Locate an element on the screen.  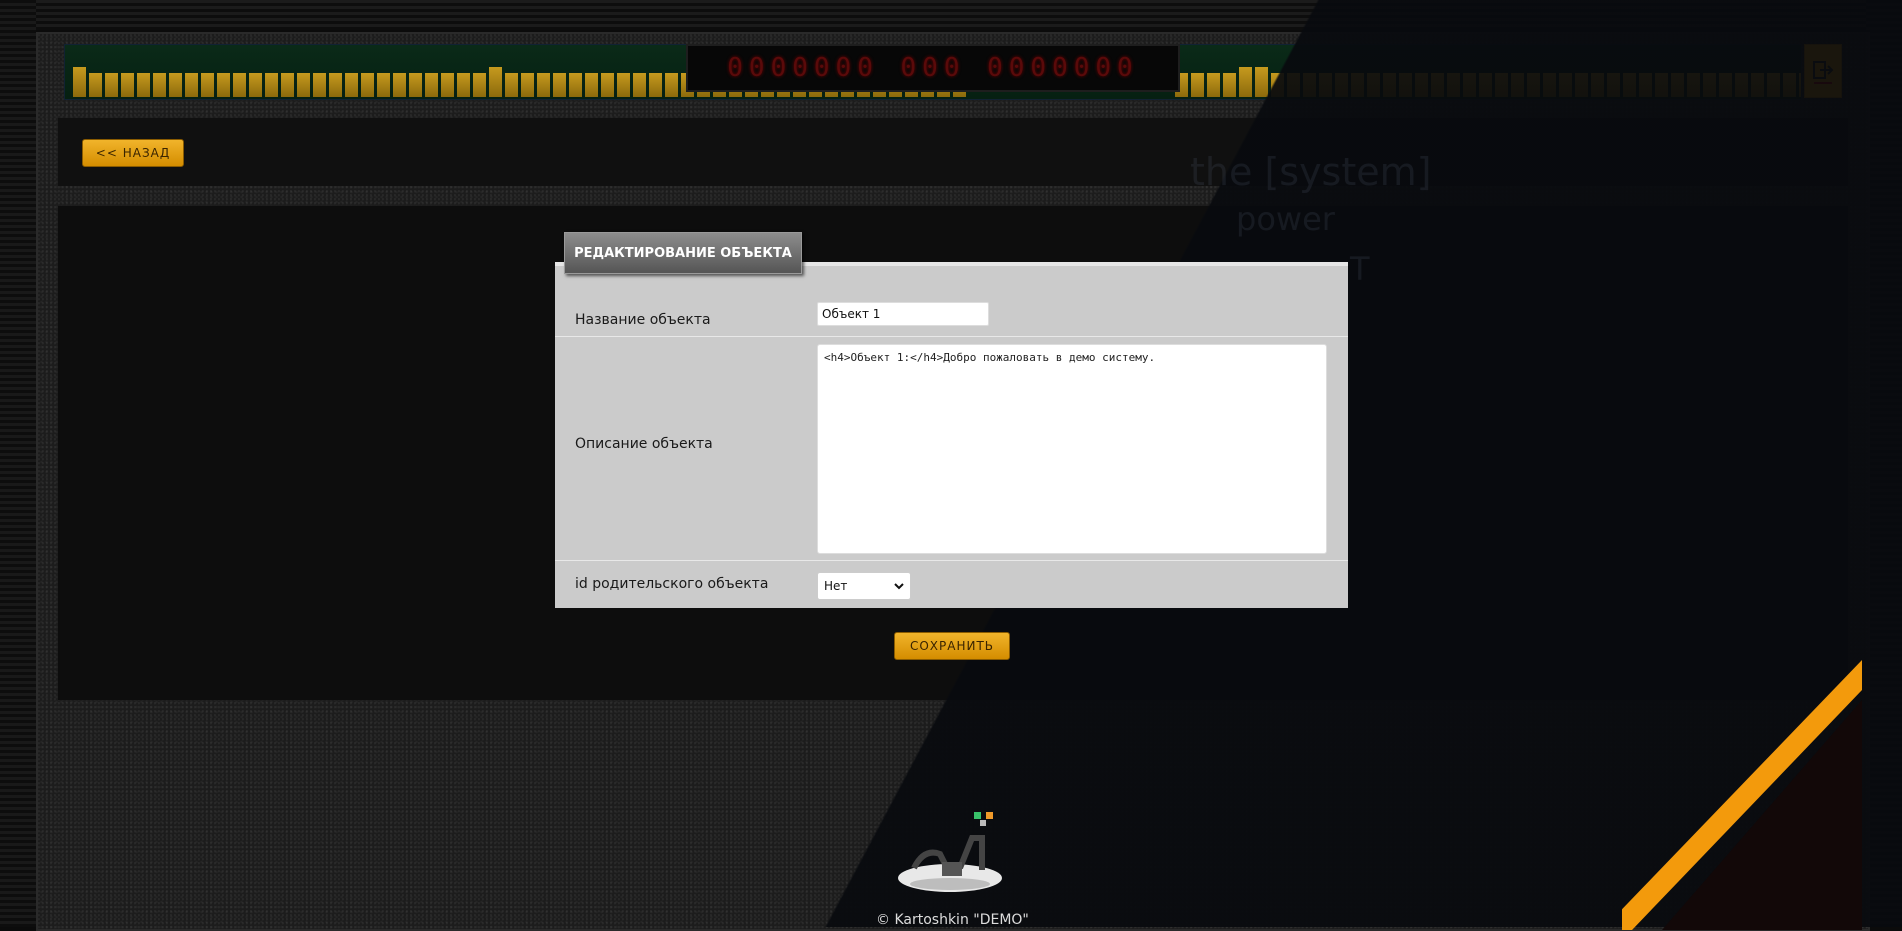
parent-row: id родительского объекта is located at coordinates (951, 584).